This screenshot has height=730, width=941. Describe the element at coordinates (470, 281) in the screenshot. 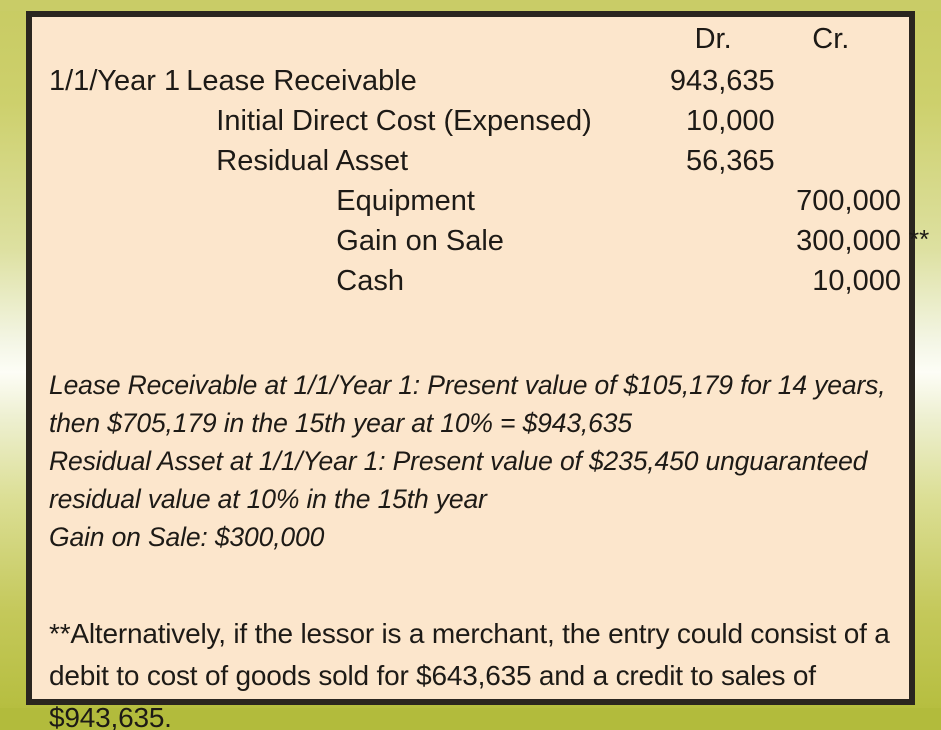

I see `table-row: Cash 10,000` at that location.